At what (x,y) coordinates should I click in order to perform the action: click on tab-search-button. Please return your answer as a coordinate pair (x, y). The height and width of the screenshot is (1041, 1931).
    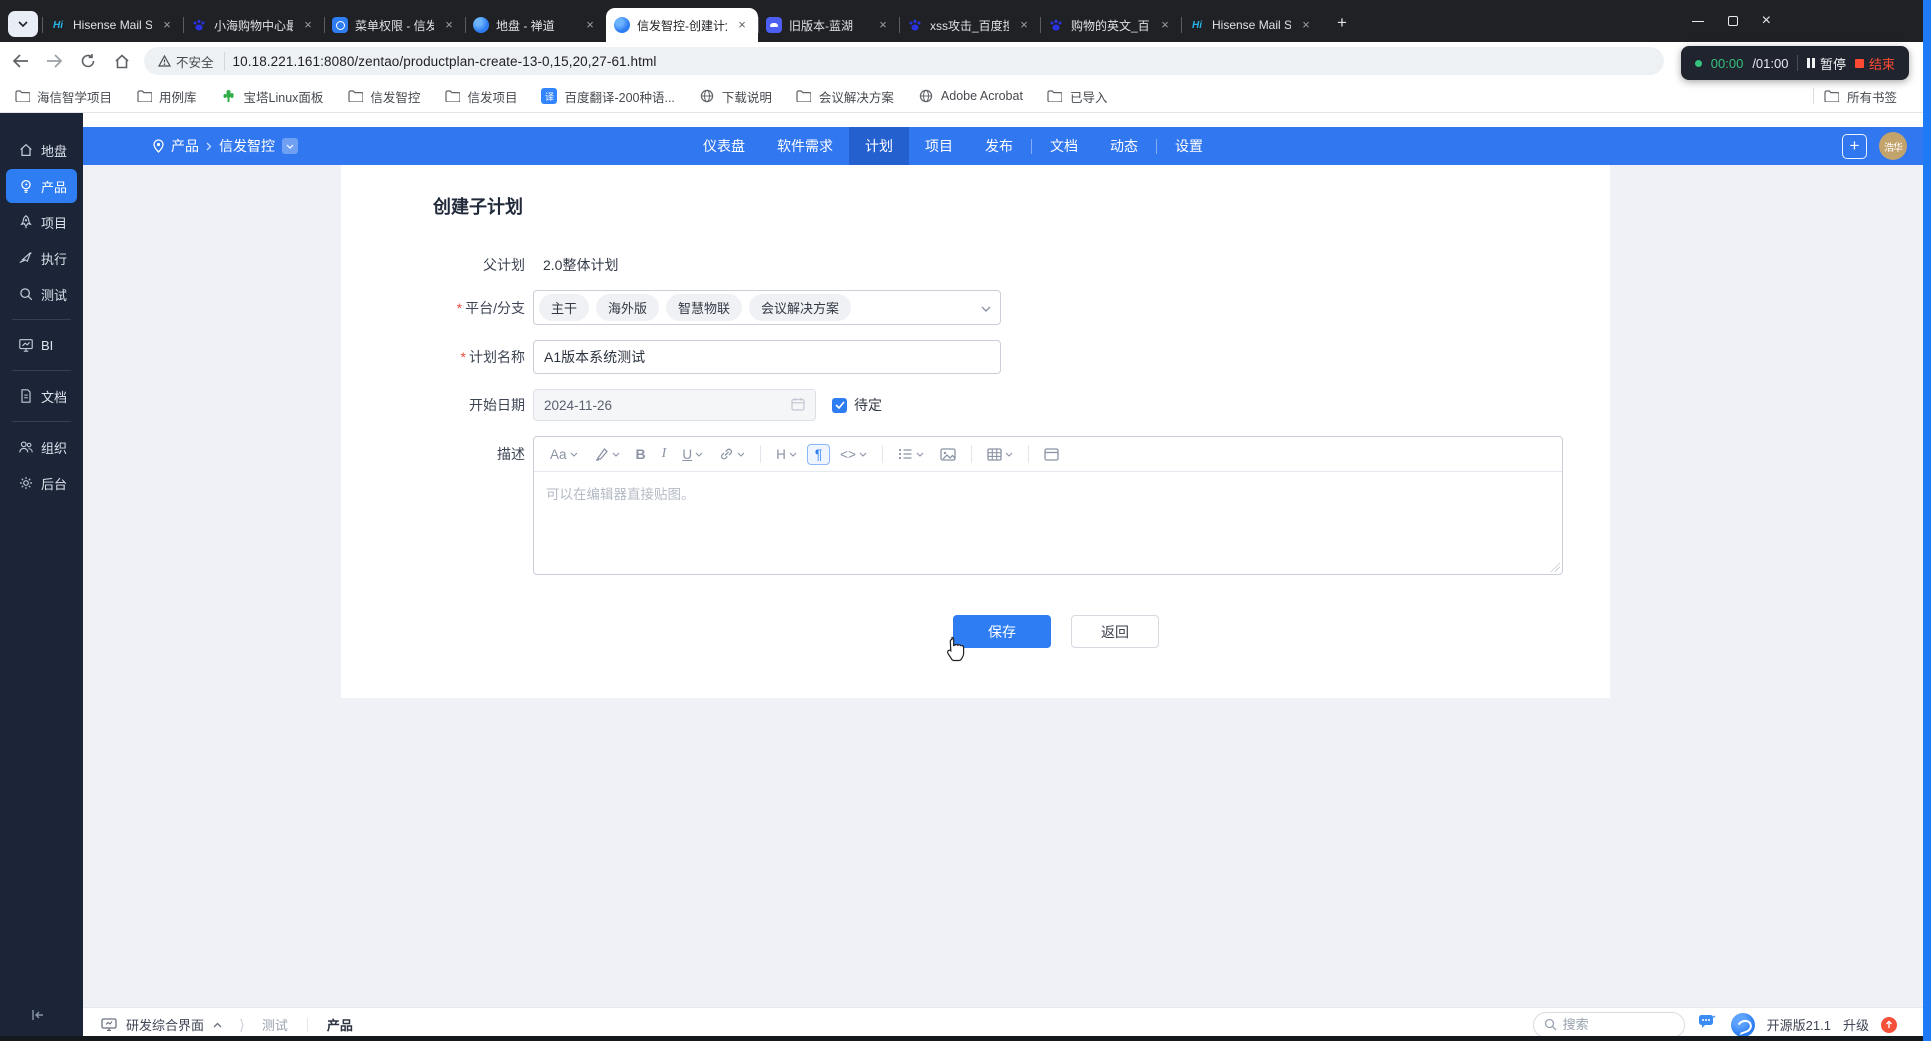
    Looking at the image, I should click on (23, 24).